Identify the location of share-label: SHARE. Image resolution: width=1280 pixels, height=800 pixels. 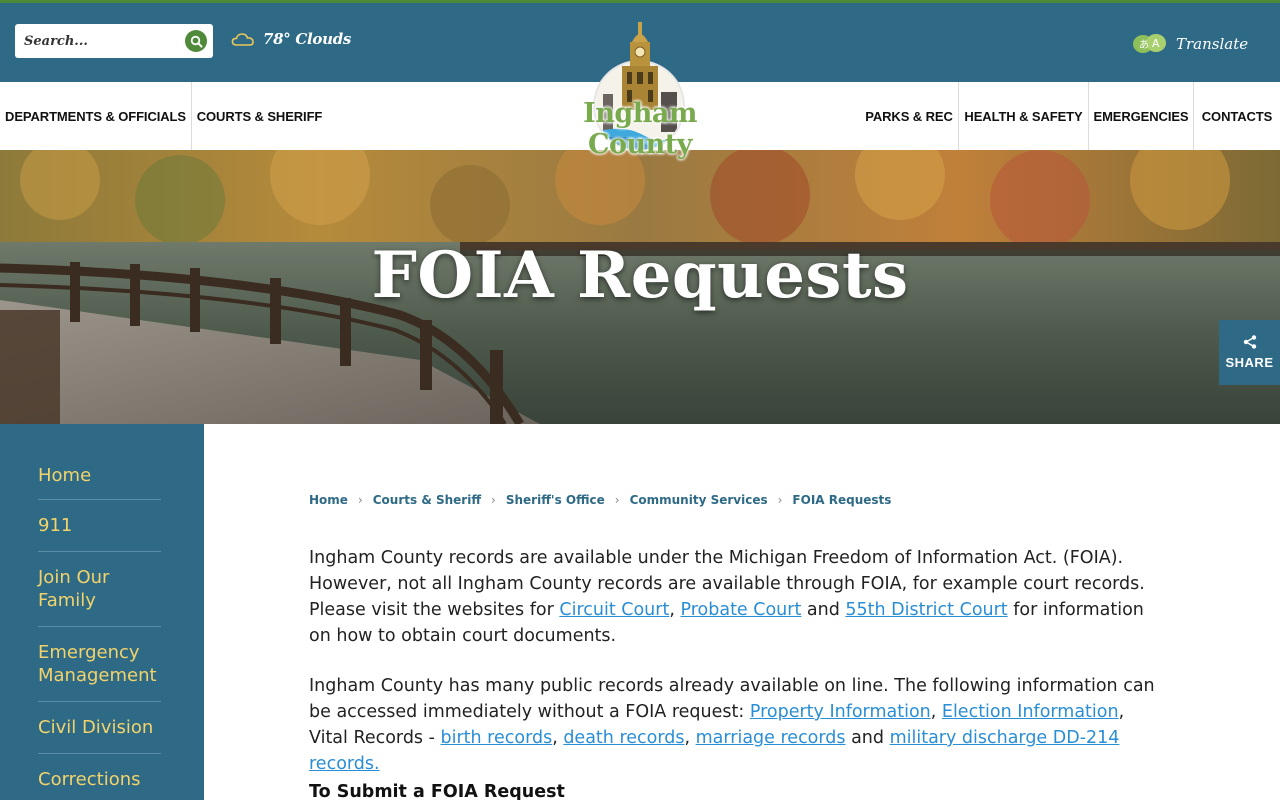
(1249, 362).